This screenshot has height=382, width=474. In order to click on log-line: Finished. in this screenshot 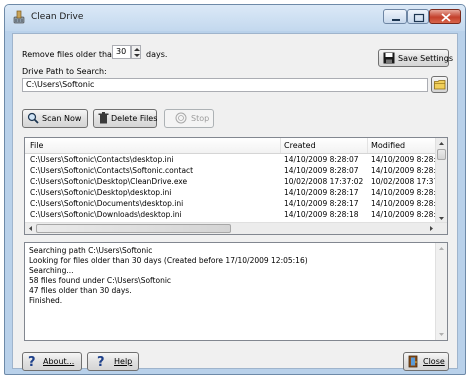, I will do `click(46, 300)`.